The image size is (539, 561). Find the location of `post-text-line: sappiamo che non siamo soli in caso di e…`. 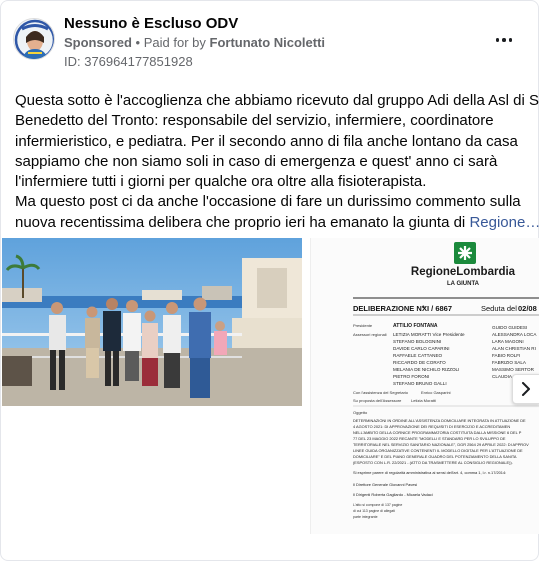

post-text-line: sappiamo che non siamo soli in caso di e… is located at coordinates (256, 161).